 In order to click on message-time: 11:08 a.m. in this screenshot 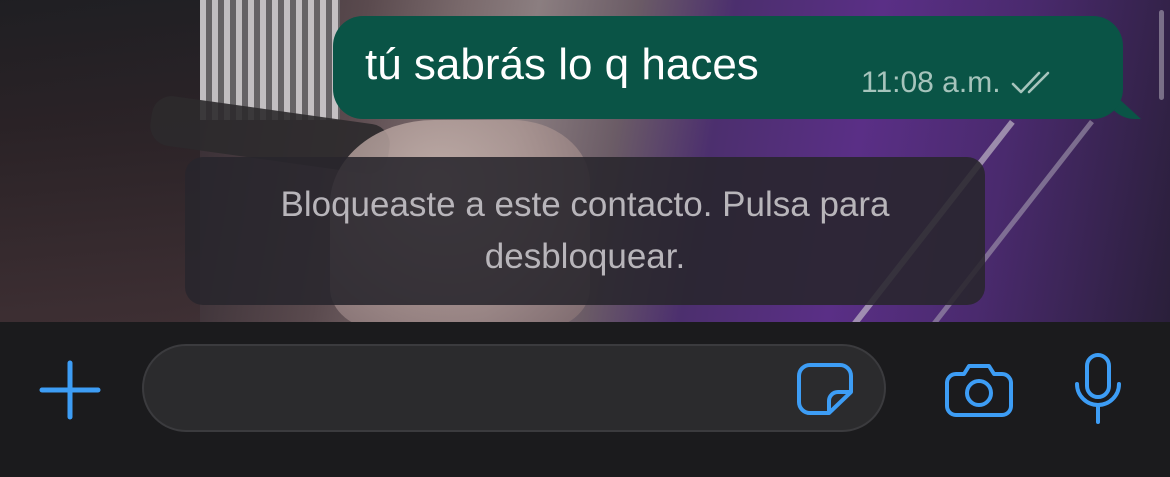, I will do `click(931, 82)`.